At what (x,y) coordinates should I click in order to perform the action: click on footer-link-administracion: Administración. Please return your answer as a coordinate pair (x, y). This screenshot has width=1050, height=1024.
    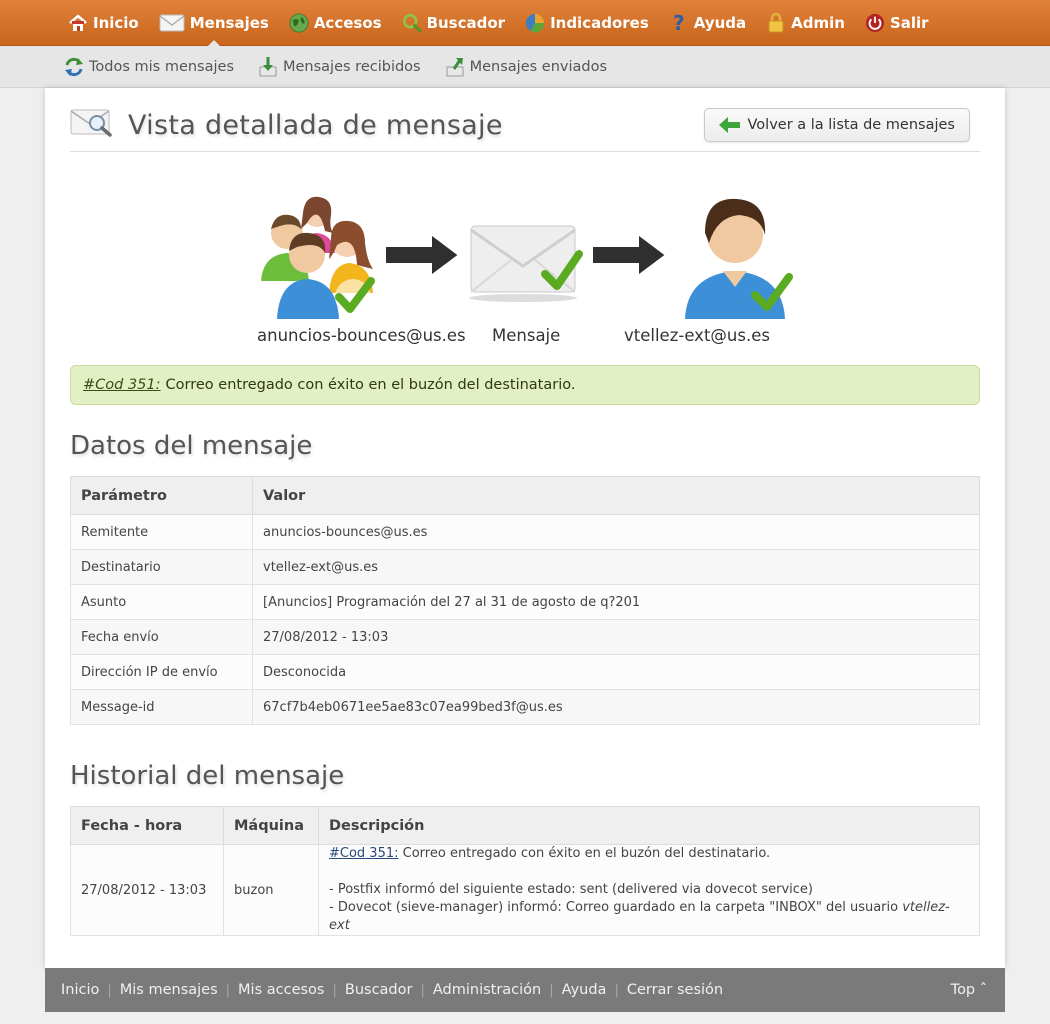
    Looking at the image, I should click on (487, 990).